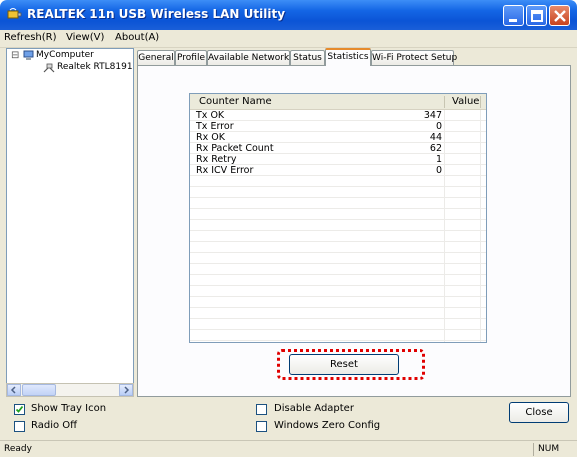 The height and width of the screenshot is (457, 577). I want to click on table-row: Rx OK 44, so click(338, 137).